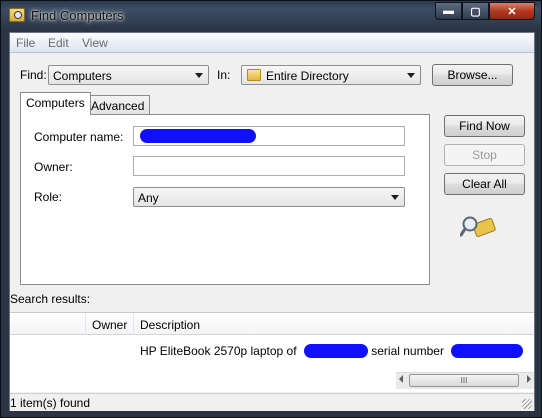 The width and height of the screenshot is (542, 418). What do you see at coordinates (110, 324) in the screenshot?
I see `column-header-owner: Owner` at bounding box center [110, 324].